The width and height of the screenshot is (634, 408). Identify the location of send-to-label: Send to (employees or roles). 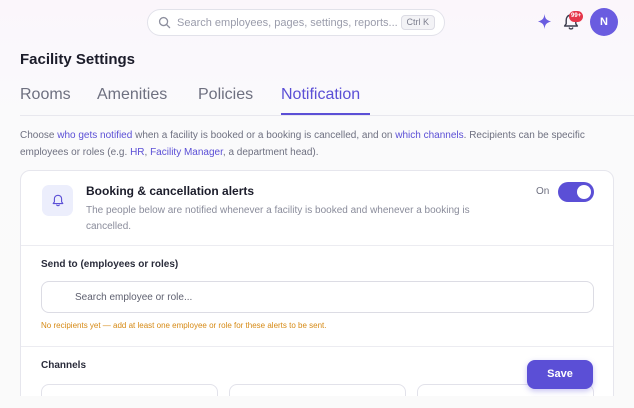
(110, 264).